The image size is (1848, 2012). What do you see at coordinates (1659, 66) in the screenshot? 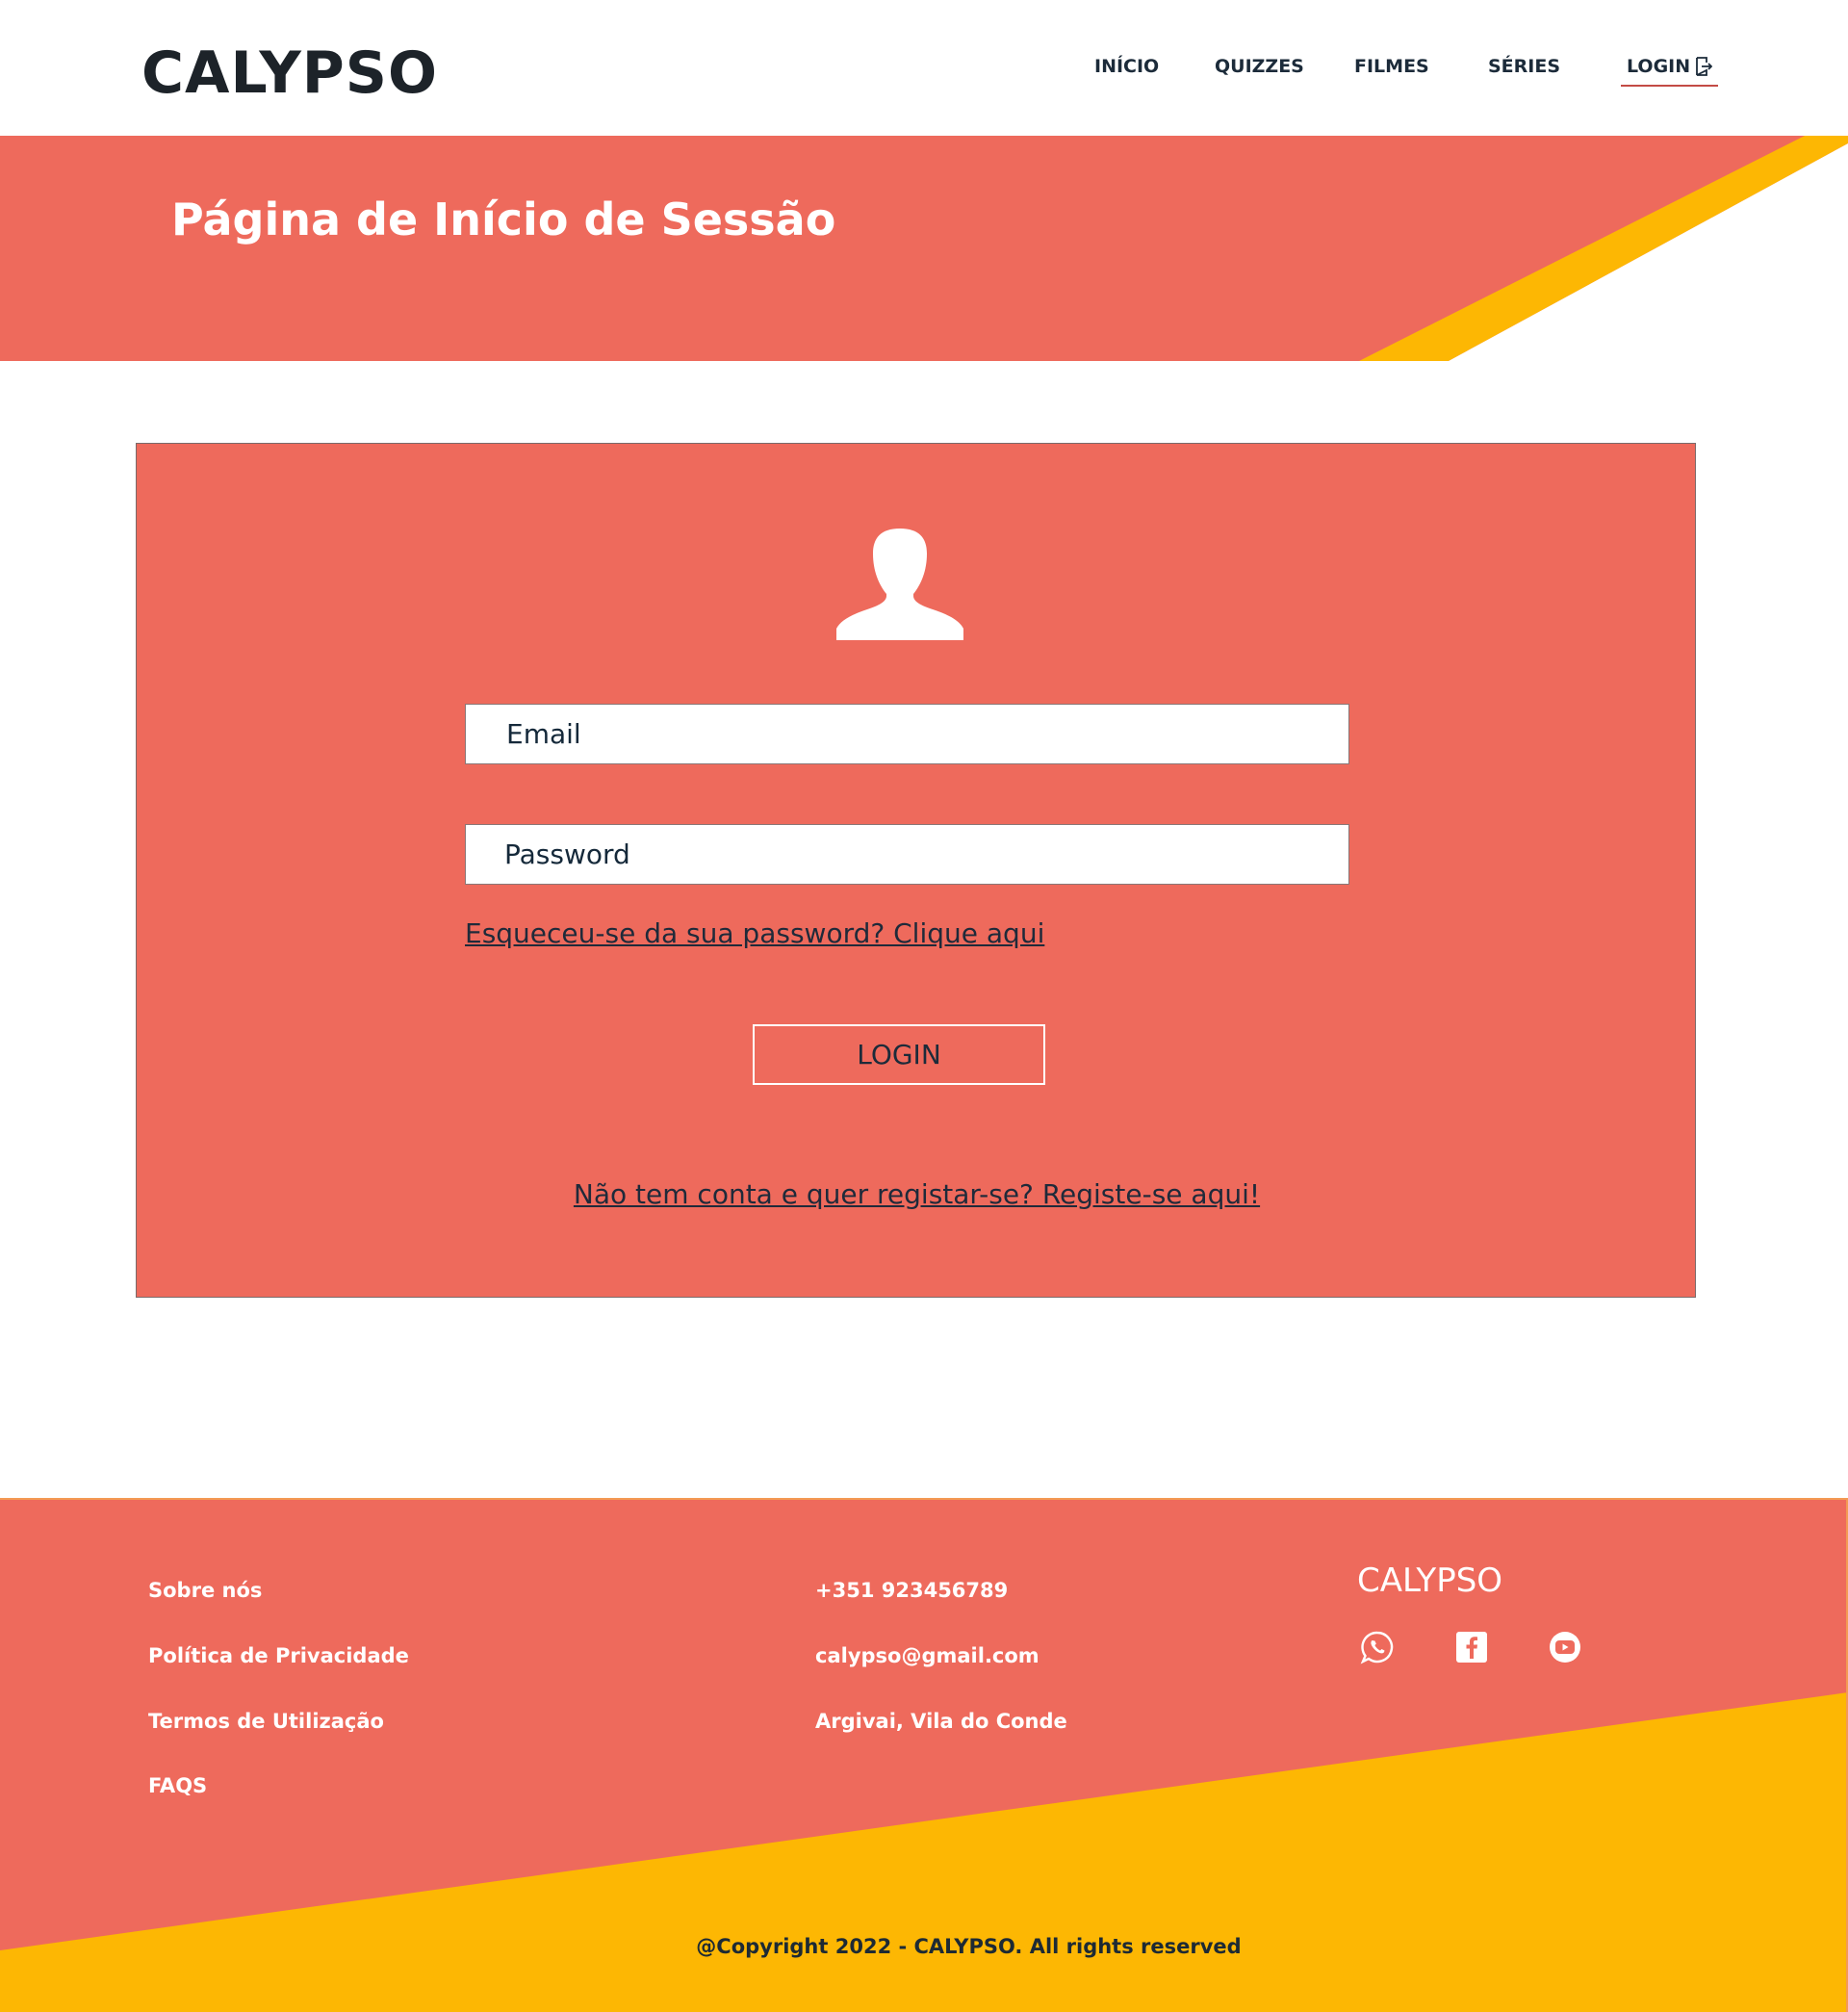
I see `nav-login-label: LOGIN` at bounding box center [1659, 66].